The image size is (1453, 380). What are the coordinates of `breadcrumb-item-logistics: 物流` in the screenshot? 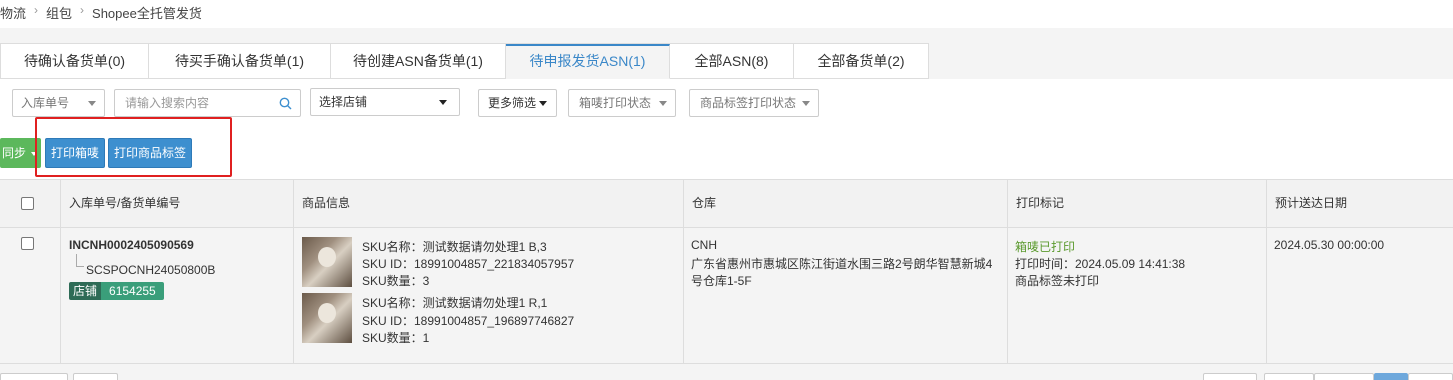 It's located at (13, 12).